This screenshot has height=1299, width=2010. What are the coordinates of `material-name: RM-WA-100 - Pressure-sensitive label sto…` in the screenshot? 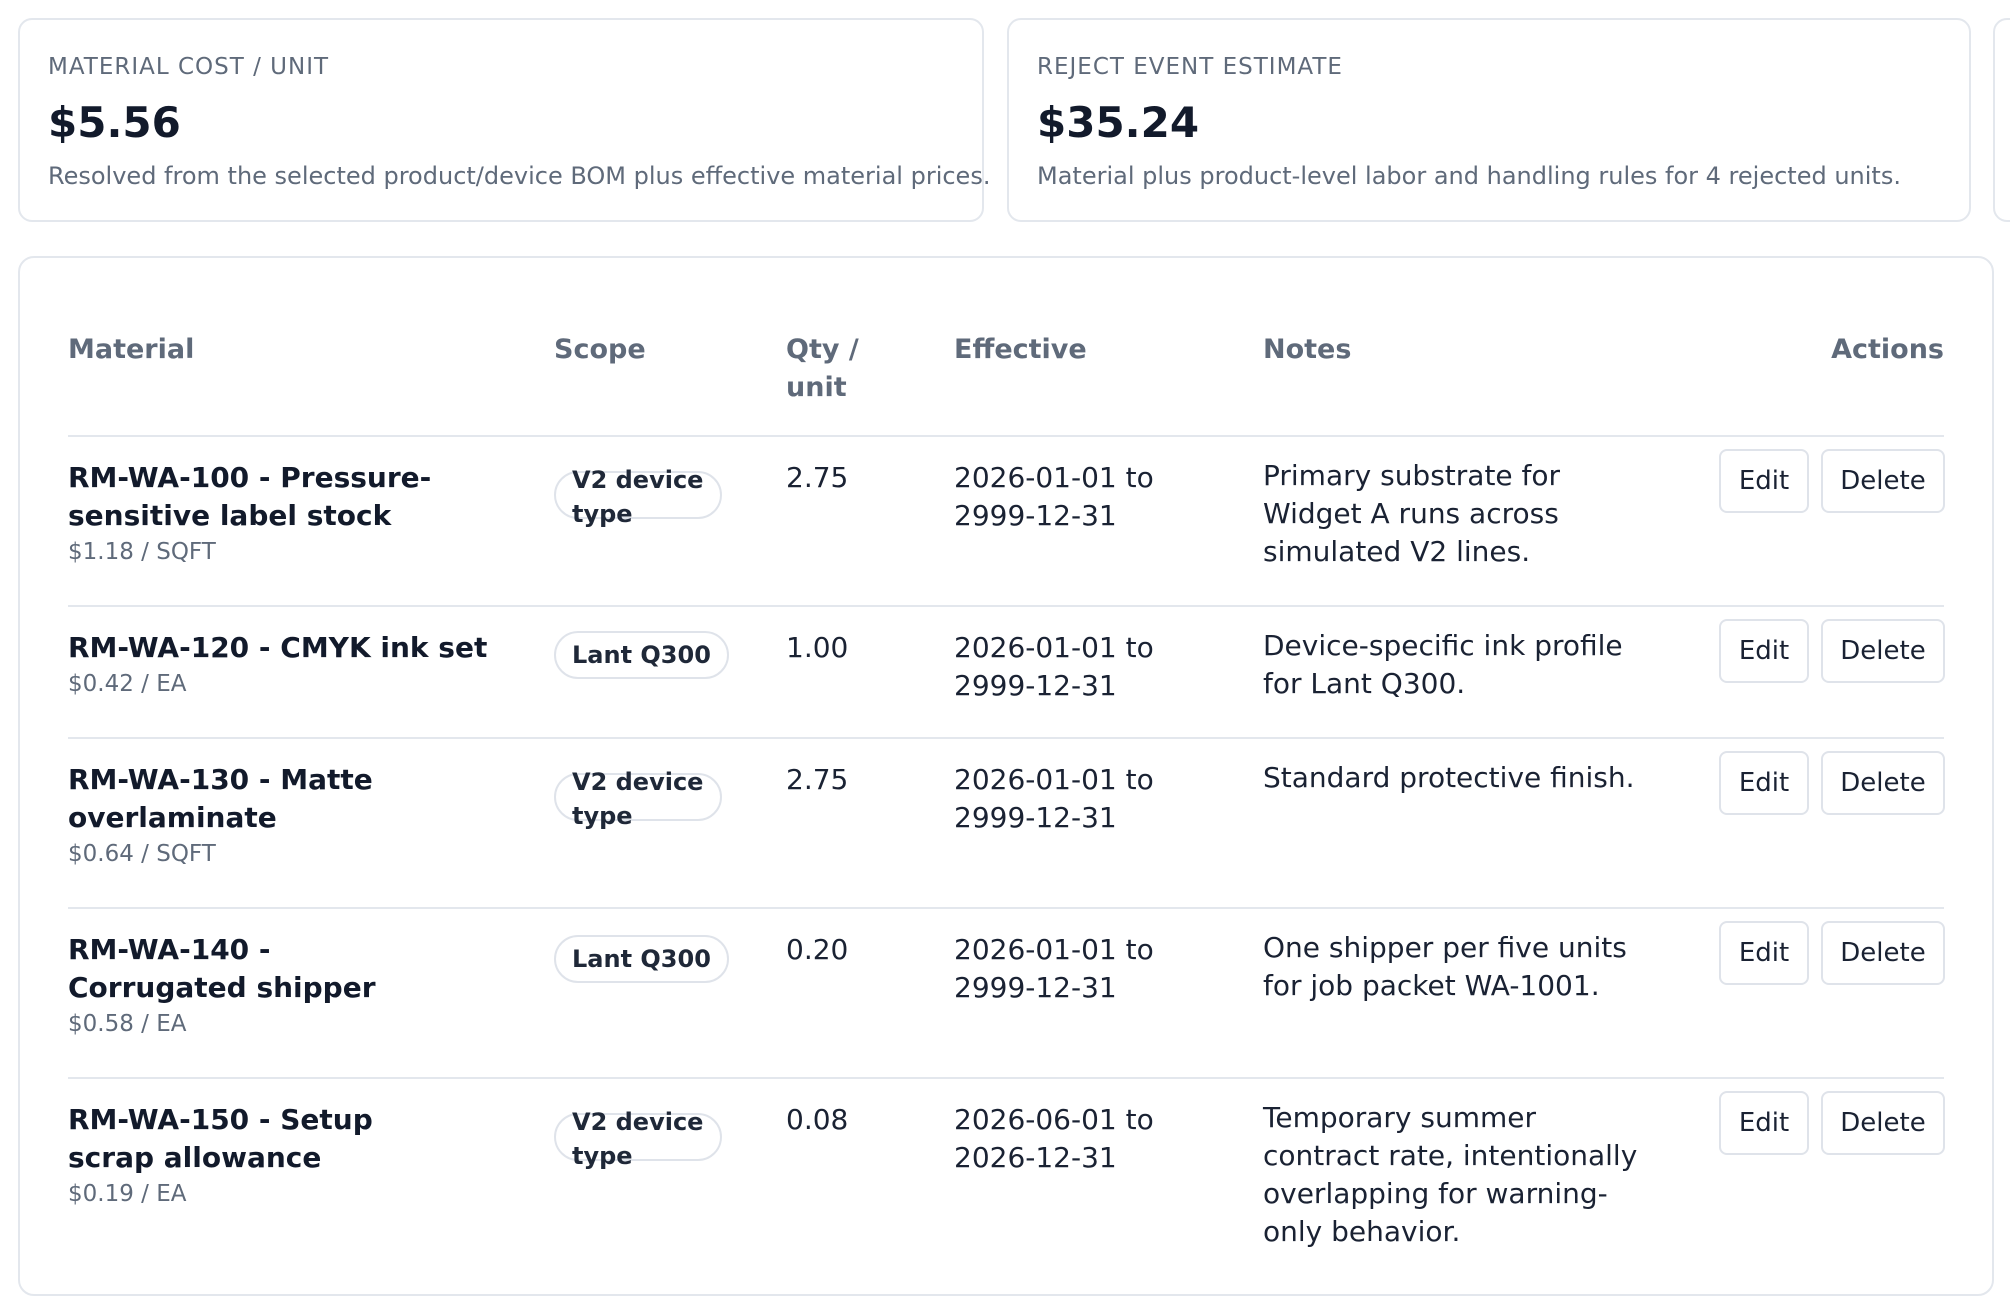 It's located at (250, 496).